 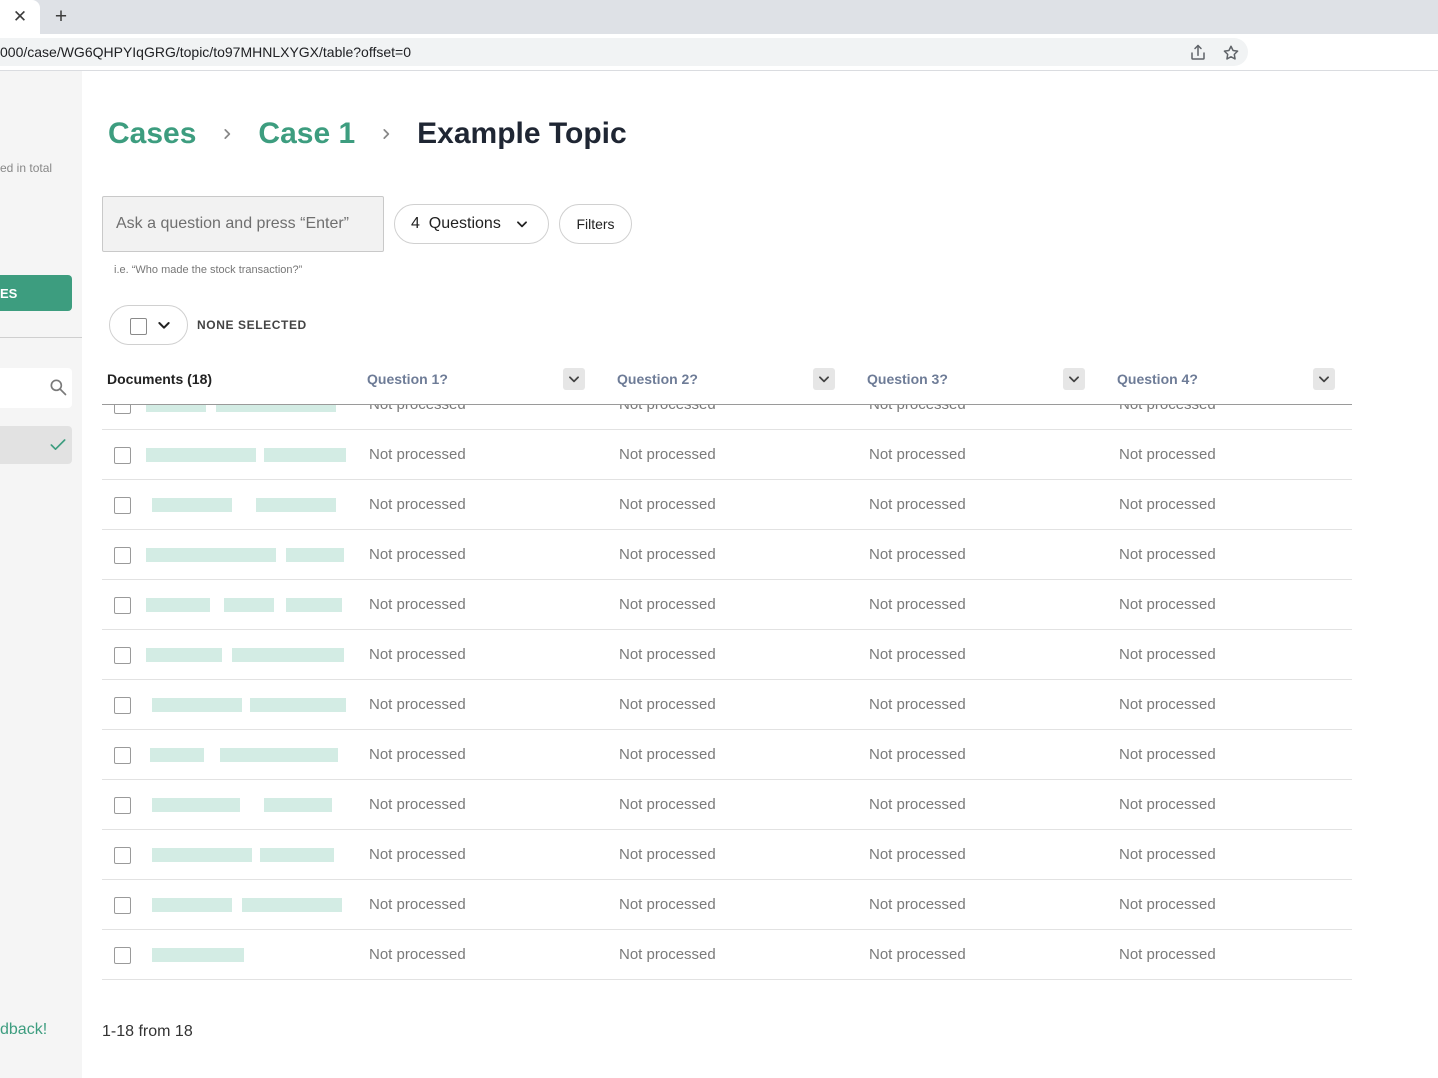 I want to click on filters-button: Filters, so click(x=595, y=224).